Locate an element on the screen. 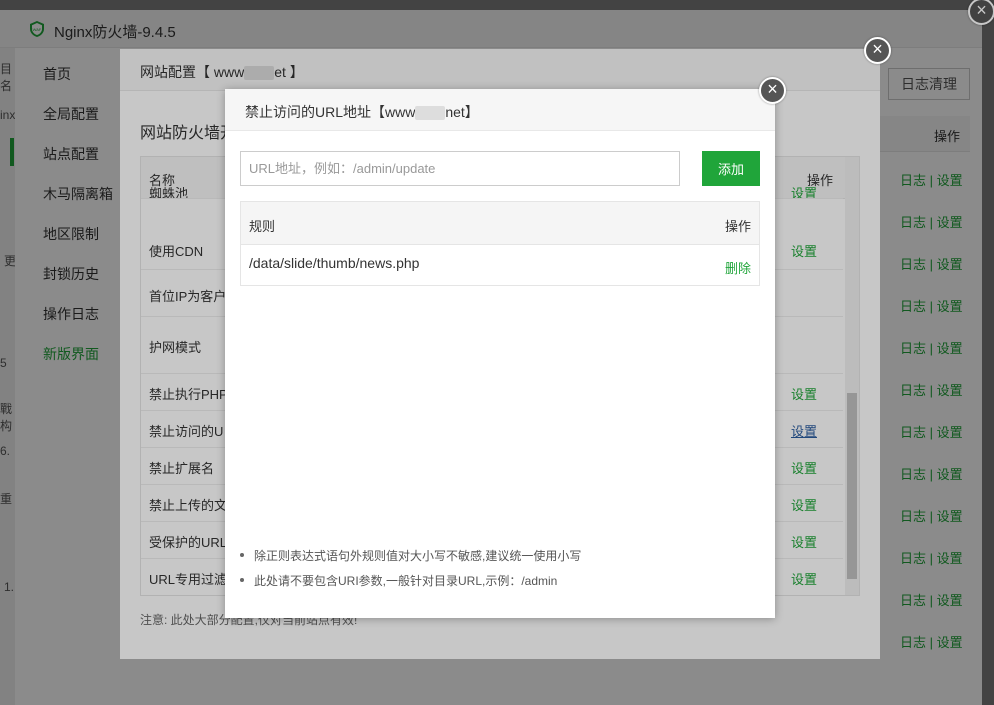 The image size is (994, 705). rule-path: /data/slide/thumb/news.php is located at coordinates (334, 263).